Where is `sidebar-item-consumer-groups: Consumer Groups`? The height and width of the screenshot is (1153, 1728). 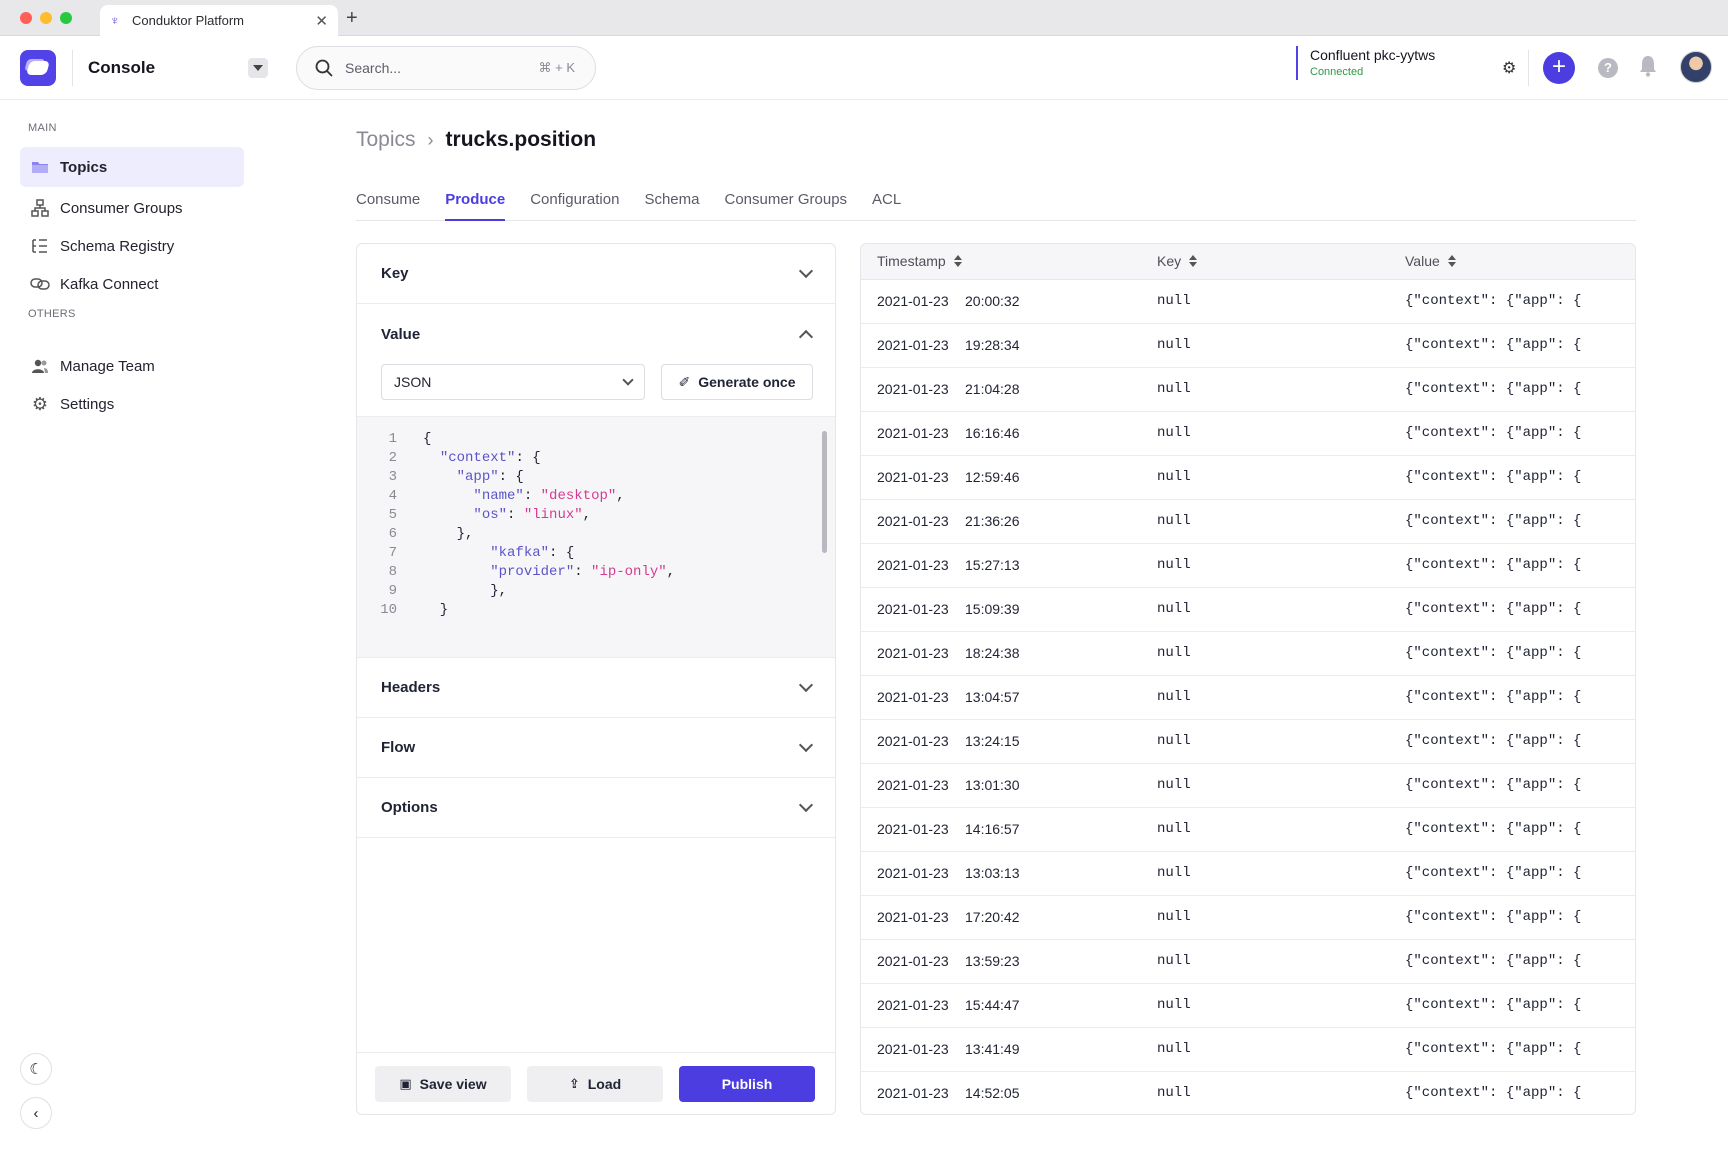
sidebar-item-consumer-groups: Consumer Groups is located at coordinates (132, 208).